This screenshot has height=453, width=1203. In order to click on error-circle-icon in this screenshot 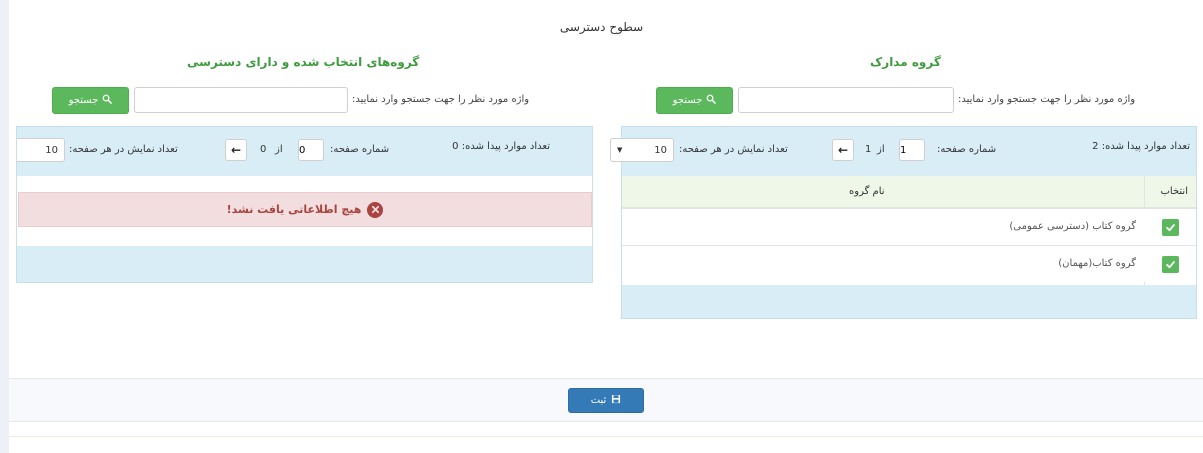, I will do `click(375, 209)`.